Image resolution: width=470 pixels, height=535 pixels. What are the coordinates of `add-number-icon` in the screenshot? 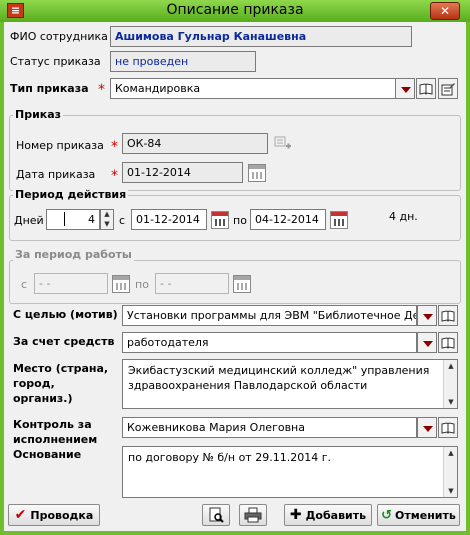 It's located at (283, 144).